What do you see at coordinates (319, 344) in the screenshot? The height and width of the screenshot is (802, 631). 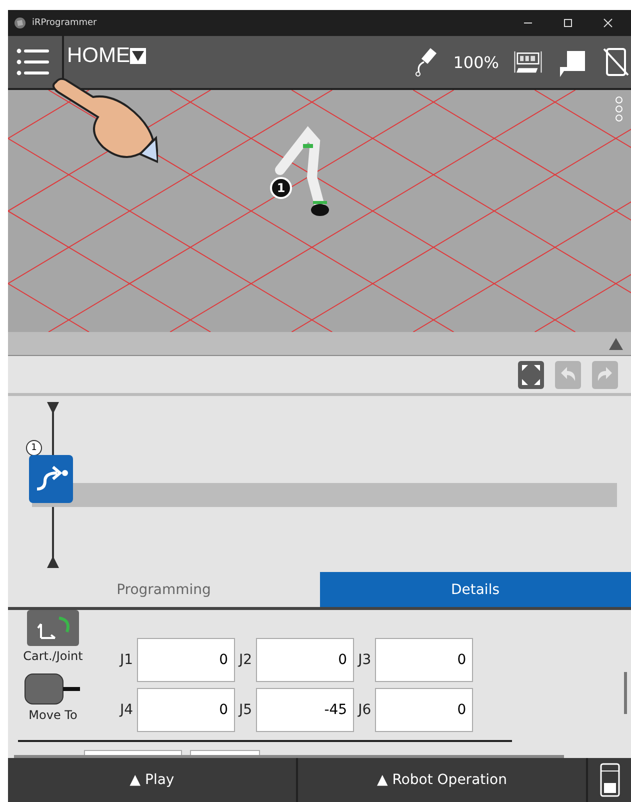 I see `splitter-handle` at bounding box center [319, 344].